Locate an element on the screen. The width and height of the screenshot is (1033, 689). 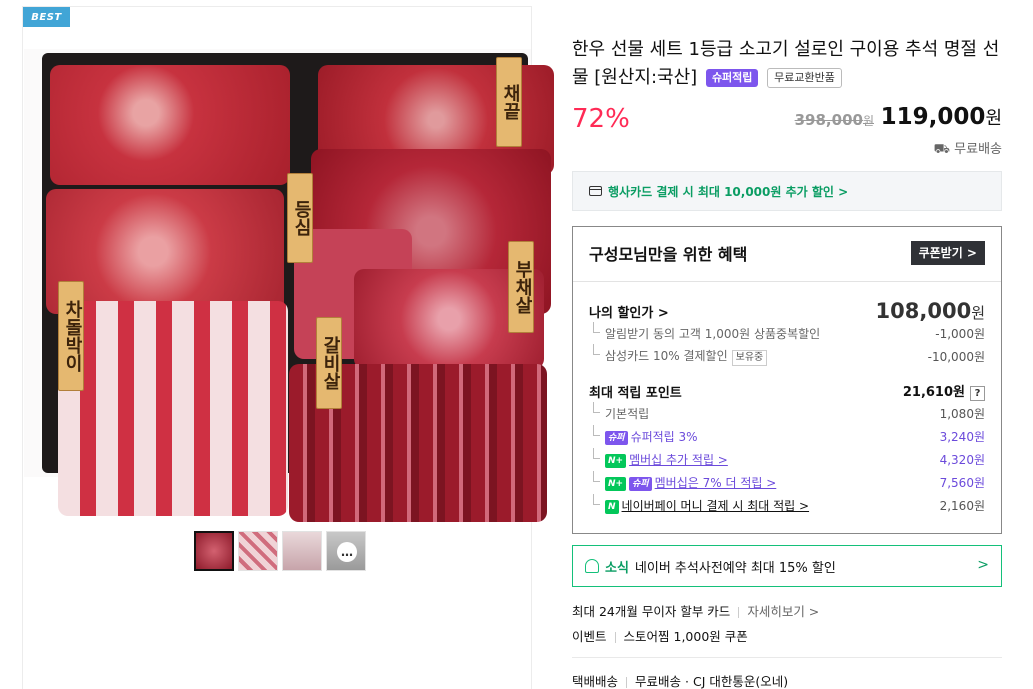
discount-rate: 72% is located at coordinates (601, 119).